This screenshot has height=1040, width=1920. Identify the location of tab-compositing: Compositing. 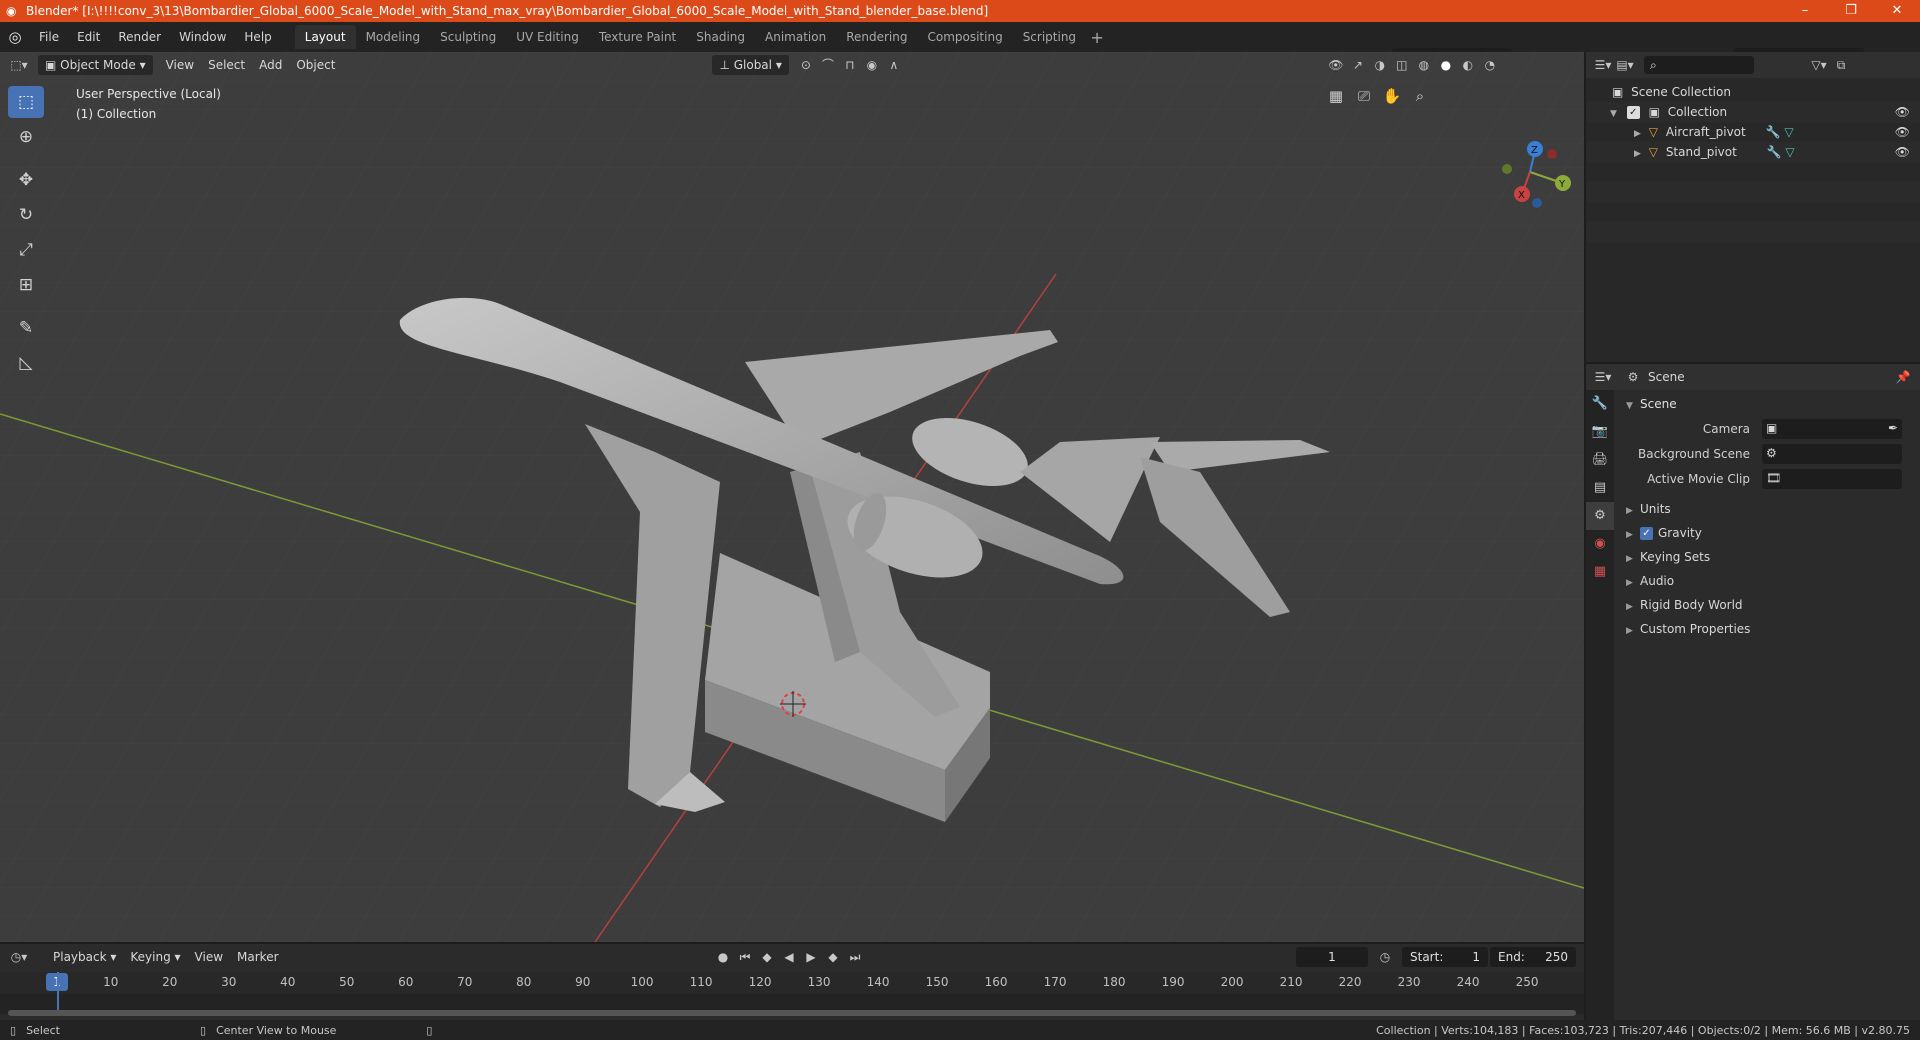
(964, 37).